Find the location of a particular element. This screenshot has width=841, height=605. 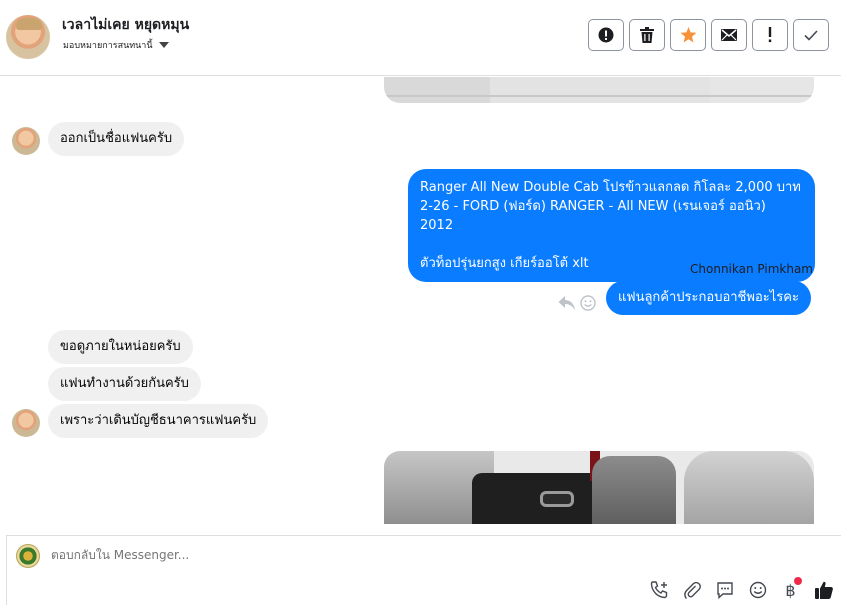

mark-unread-button is located at coordinates (729, 35).